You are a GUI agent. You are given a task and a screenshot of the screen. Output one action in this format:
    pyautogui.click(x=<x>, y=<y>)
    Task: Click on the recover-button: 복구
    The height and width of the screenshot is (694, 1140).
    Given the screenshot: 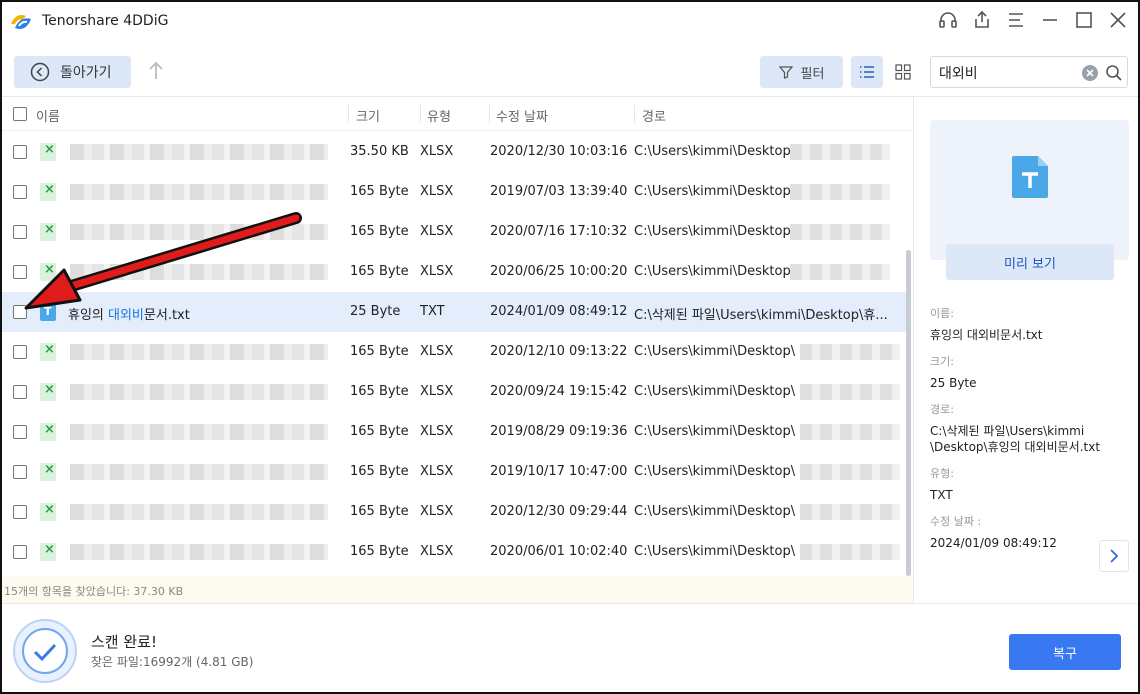 What is the action you would take?
    pyautogui.click(x=1065, y=652)
    